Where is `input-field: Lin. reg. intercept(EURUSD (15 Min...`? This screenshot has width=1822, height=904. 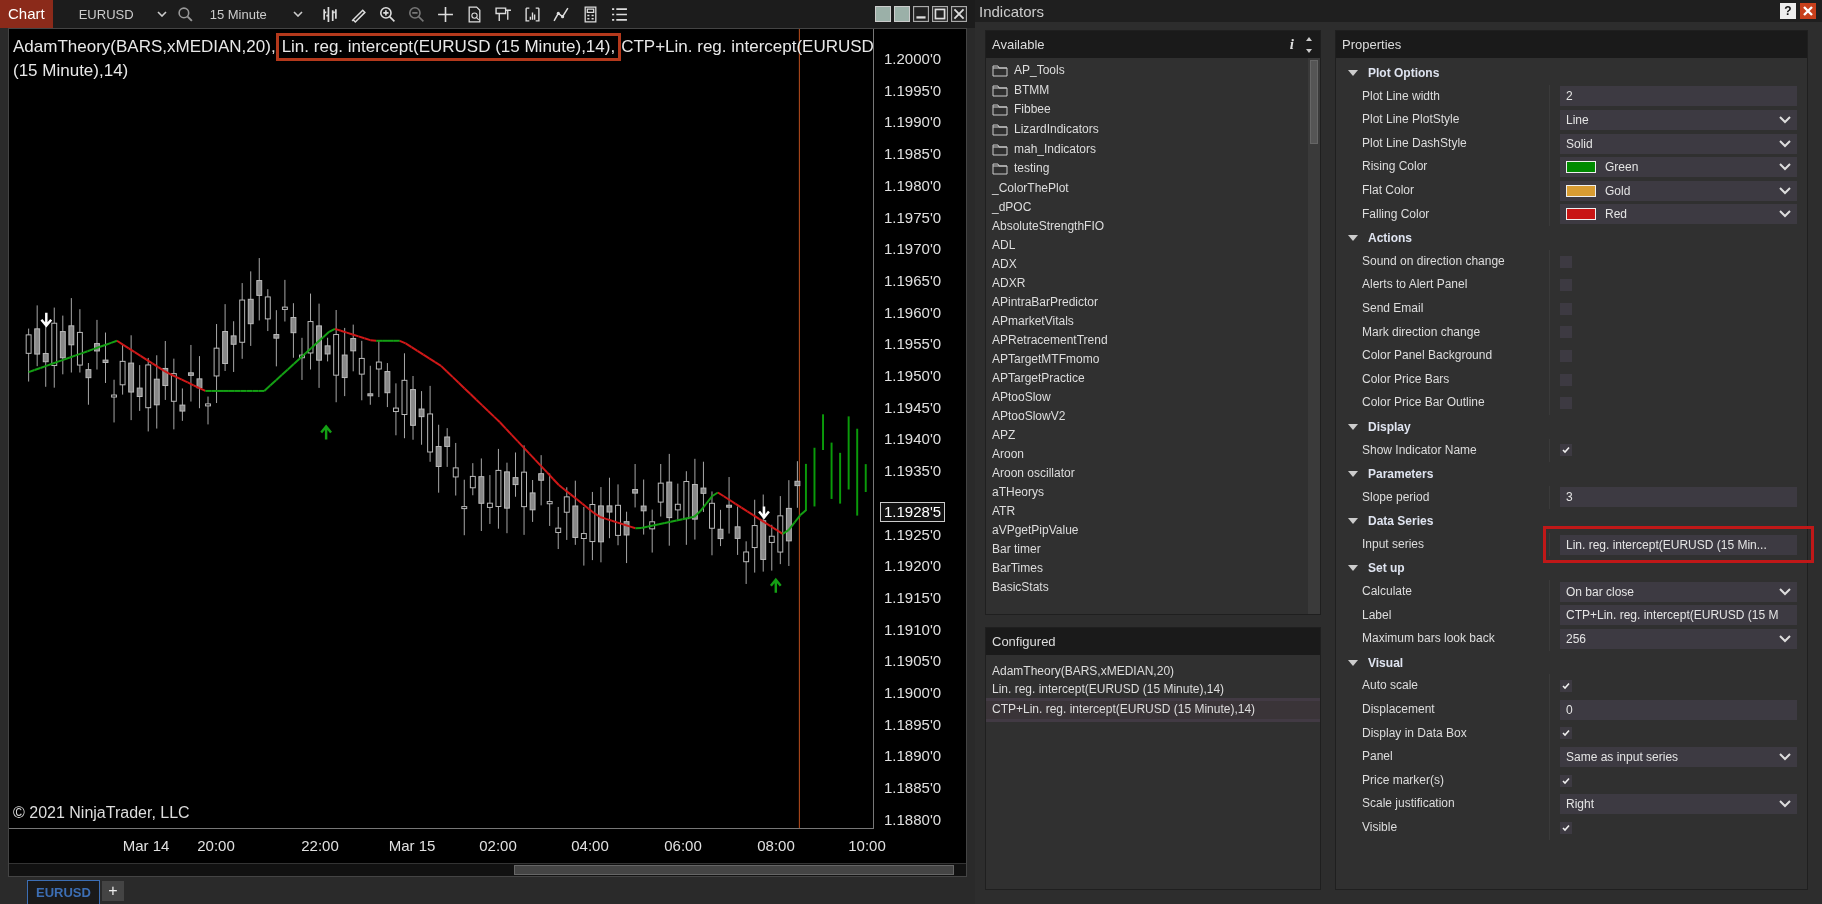
input-field: Lin. reg. intercept(EURUSD (15 Min... is located at coordinates (1678, 544).